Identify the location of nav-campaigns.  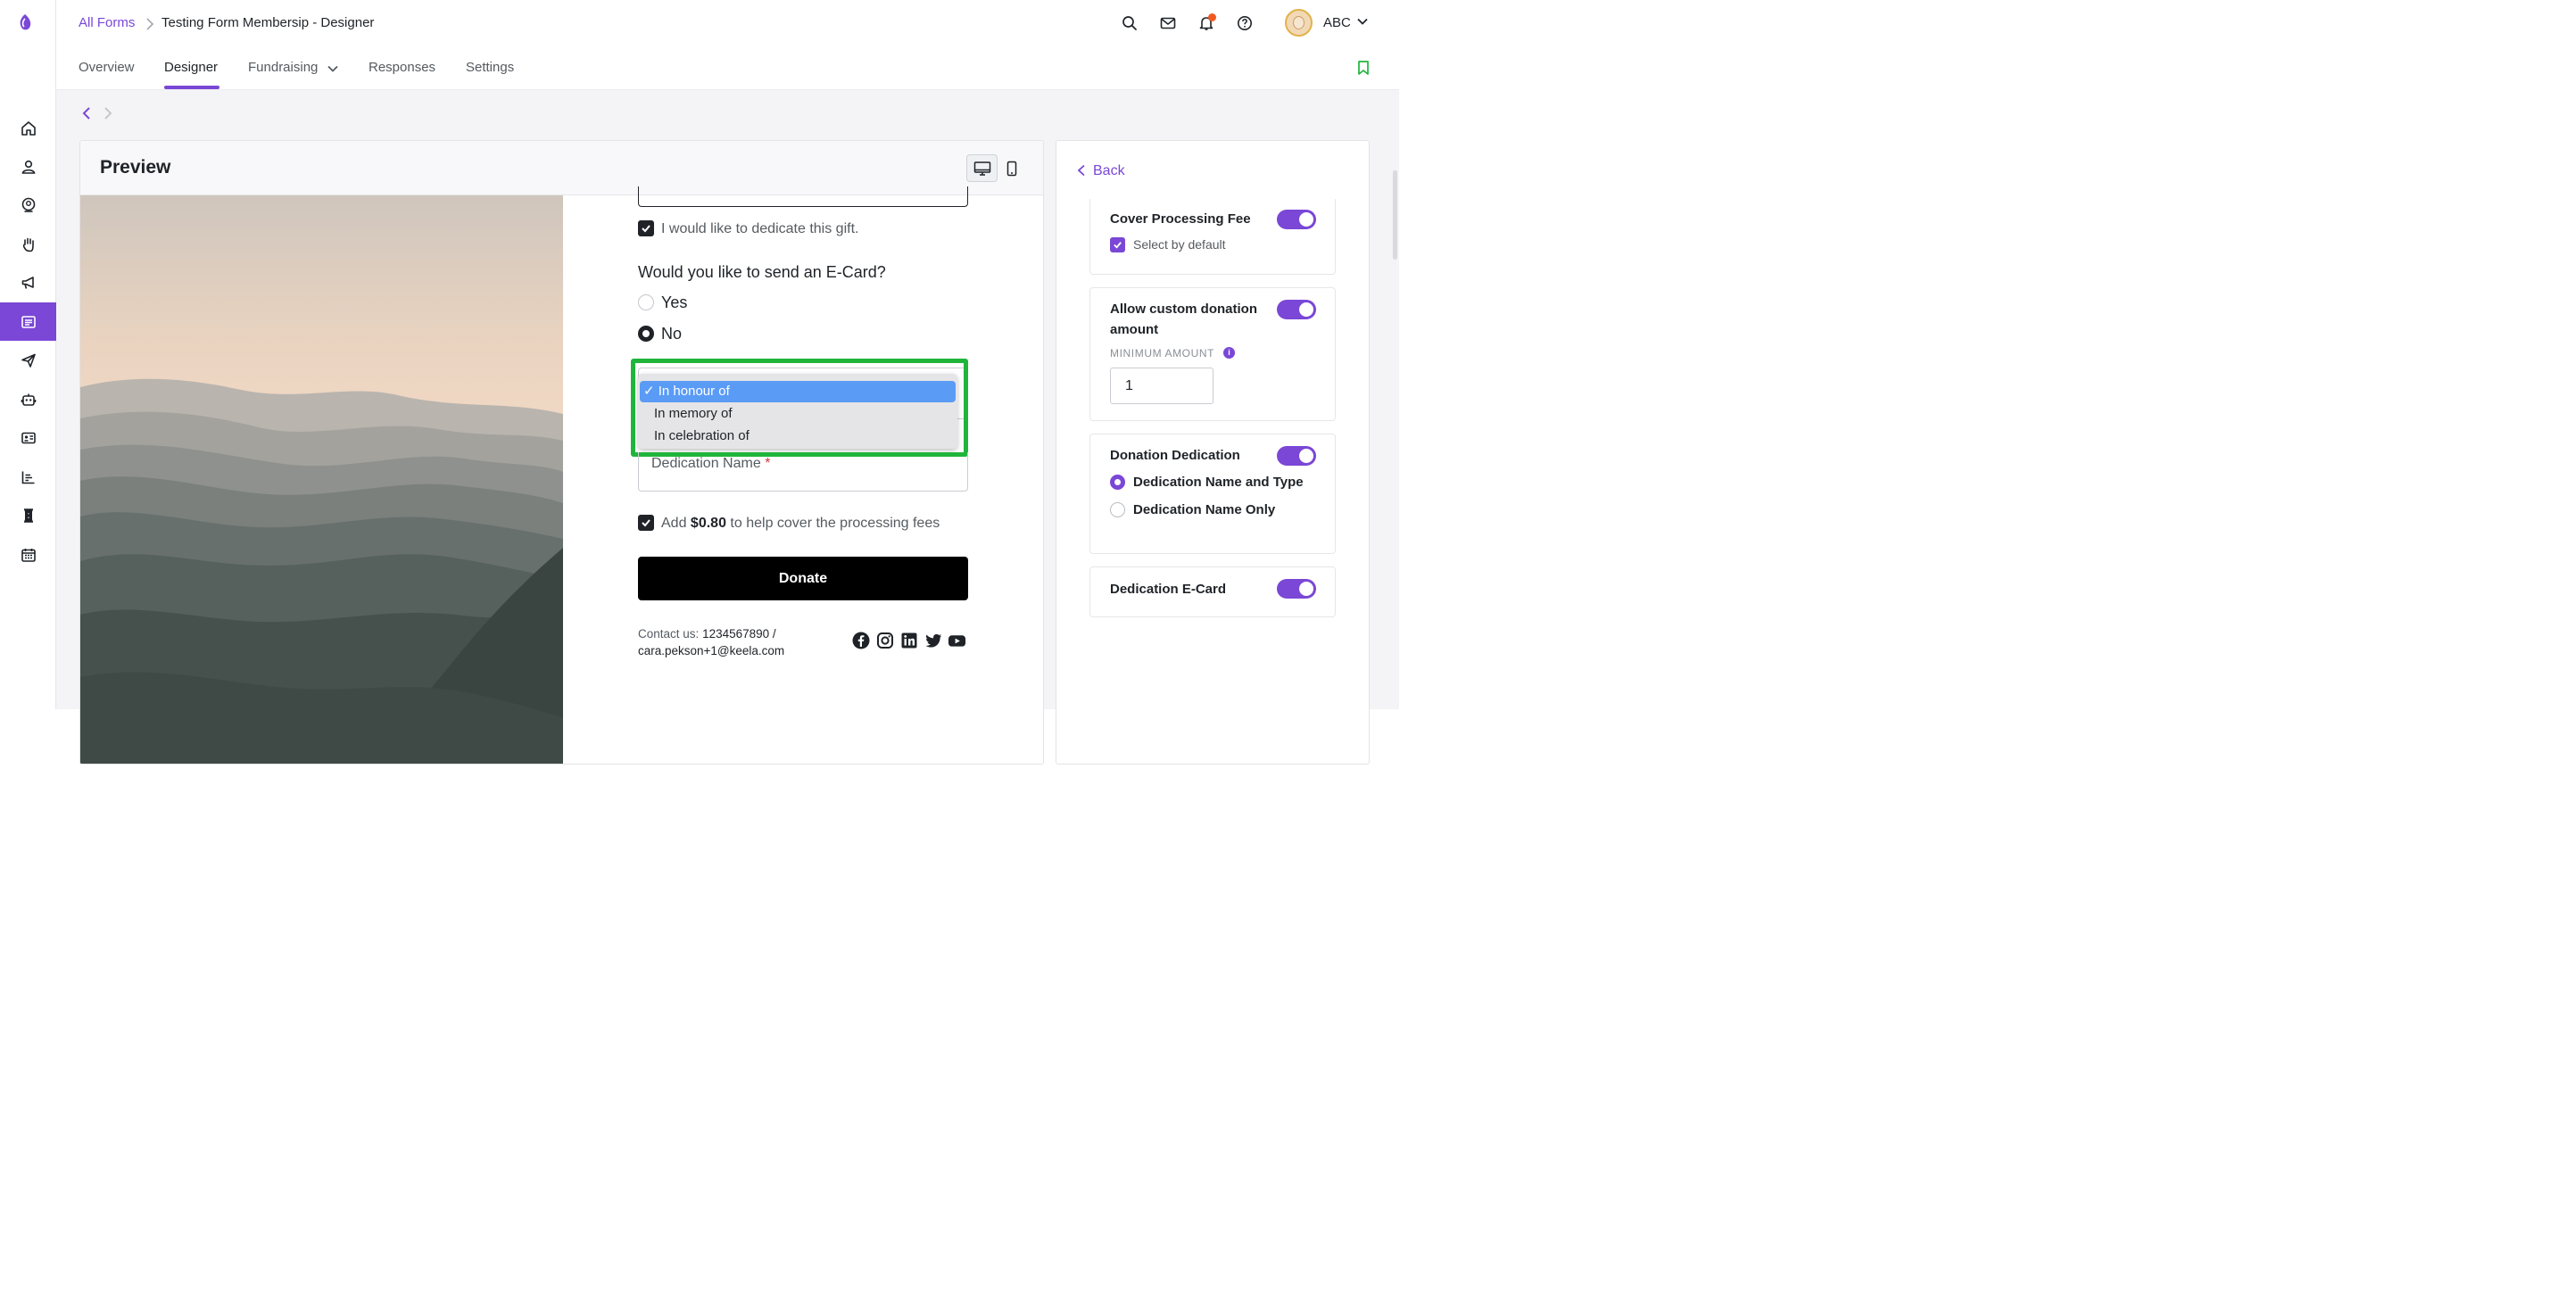
(28, 283).